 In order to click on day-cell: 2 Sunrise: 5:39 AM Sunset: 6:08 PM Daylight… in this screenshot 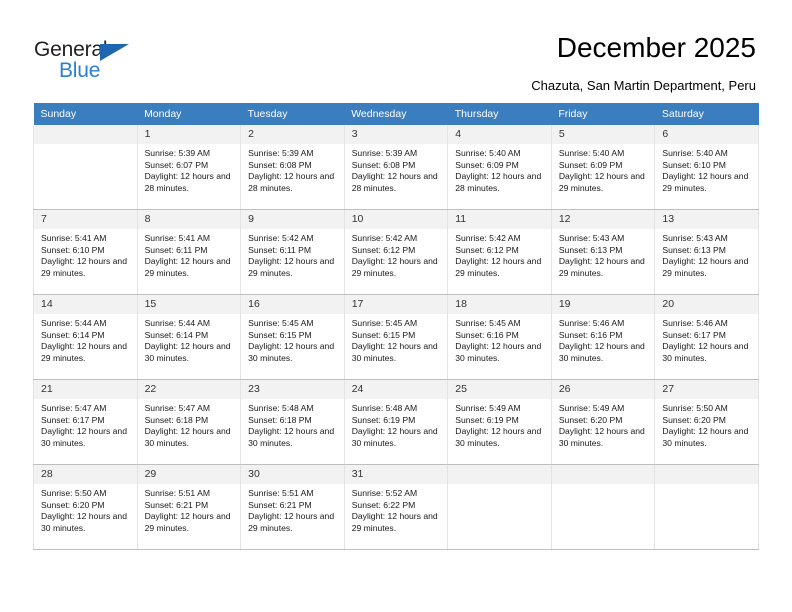, I will do `click(292, 167)`.